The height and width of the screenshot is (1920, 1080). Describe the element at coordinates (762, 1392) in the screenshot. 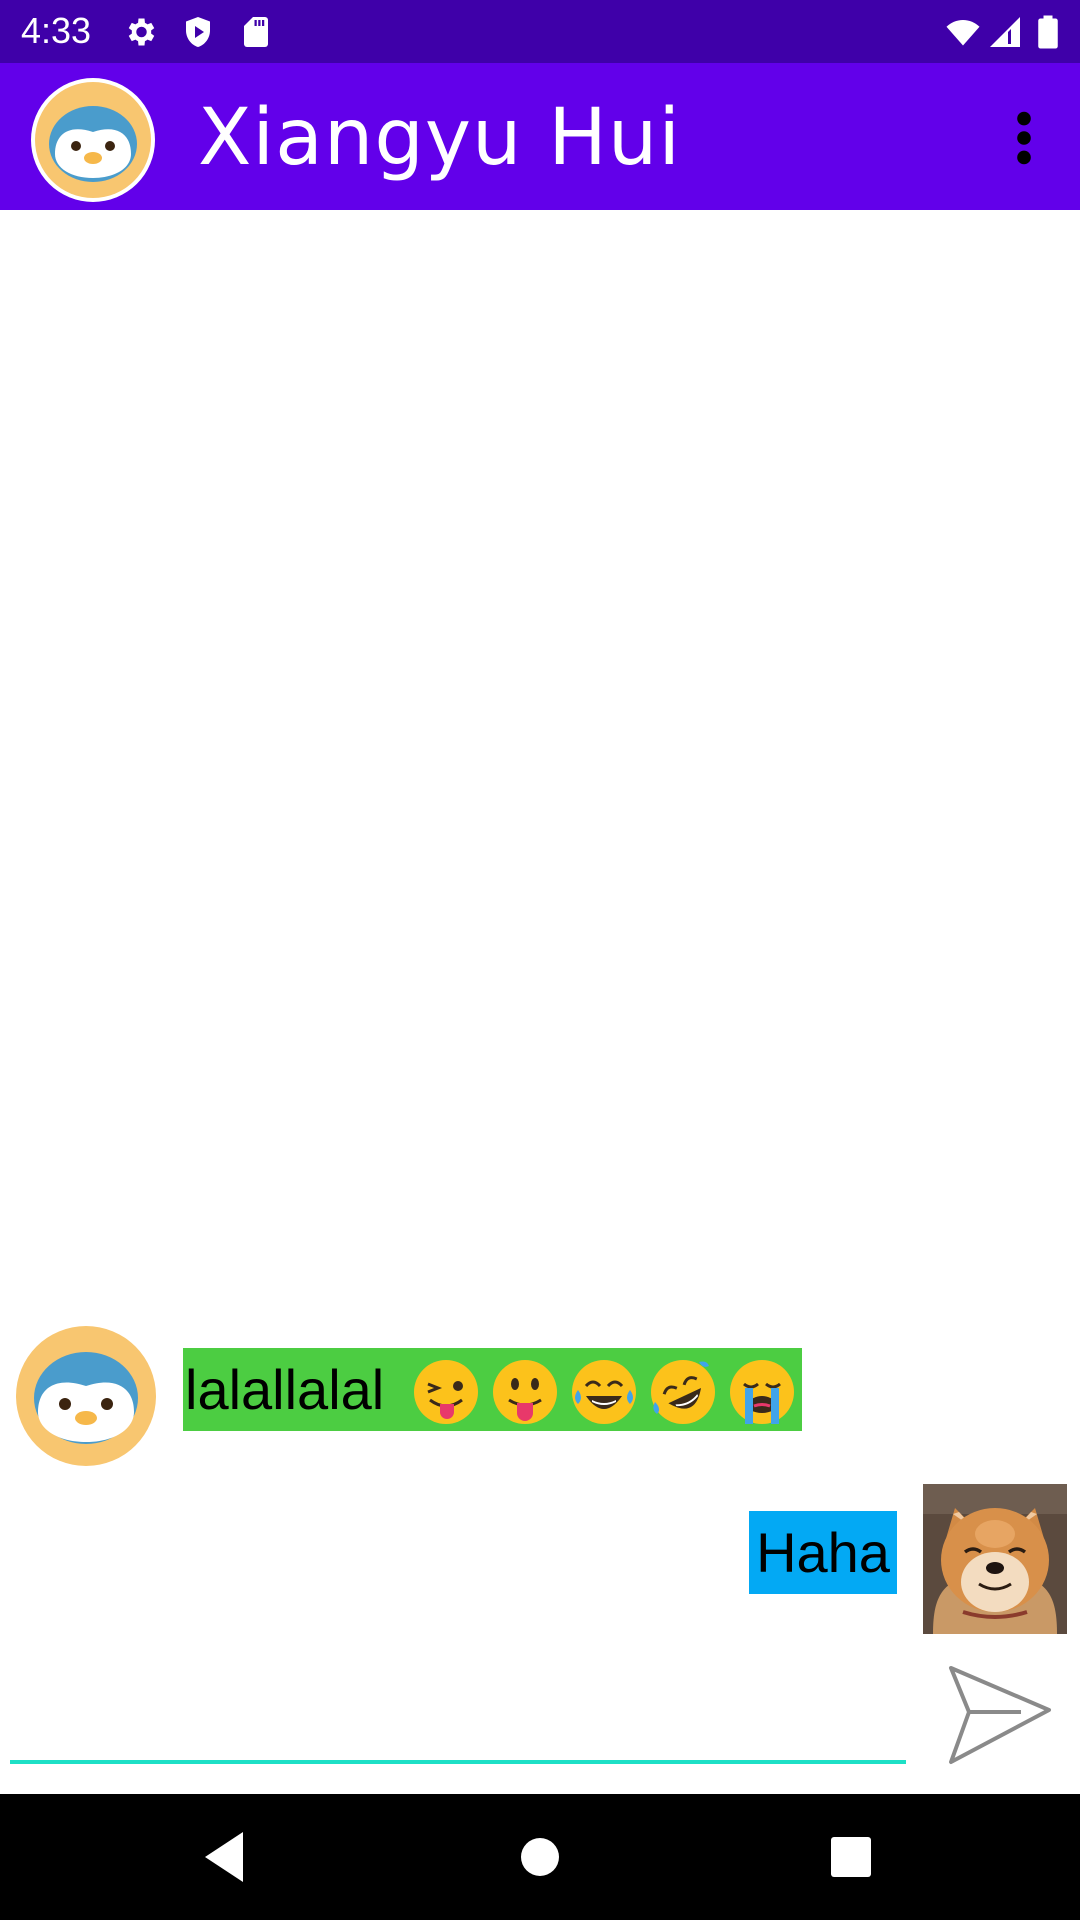

I see `loudly-crying-emoji` at that location.